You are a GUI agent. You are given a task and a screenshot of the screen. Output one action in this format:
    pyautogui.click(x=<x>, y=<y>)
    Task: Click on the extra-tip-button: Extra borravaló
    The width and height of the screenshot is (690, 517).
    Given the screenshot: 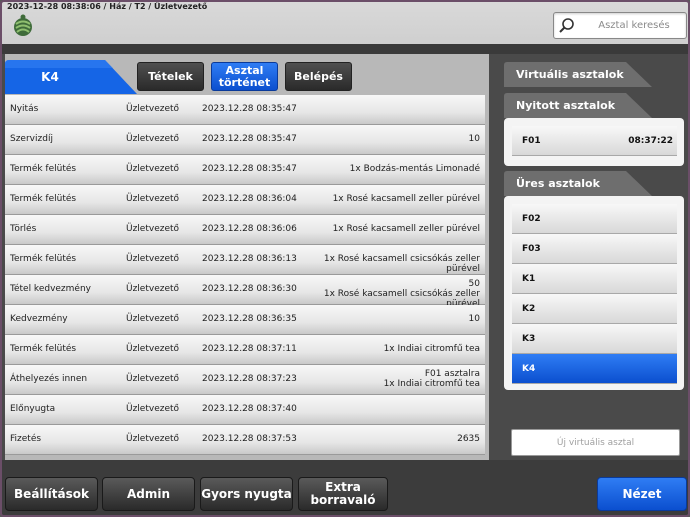 What is the action you would take?
    pyautogui.click(x=343, y=494)
    